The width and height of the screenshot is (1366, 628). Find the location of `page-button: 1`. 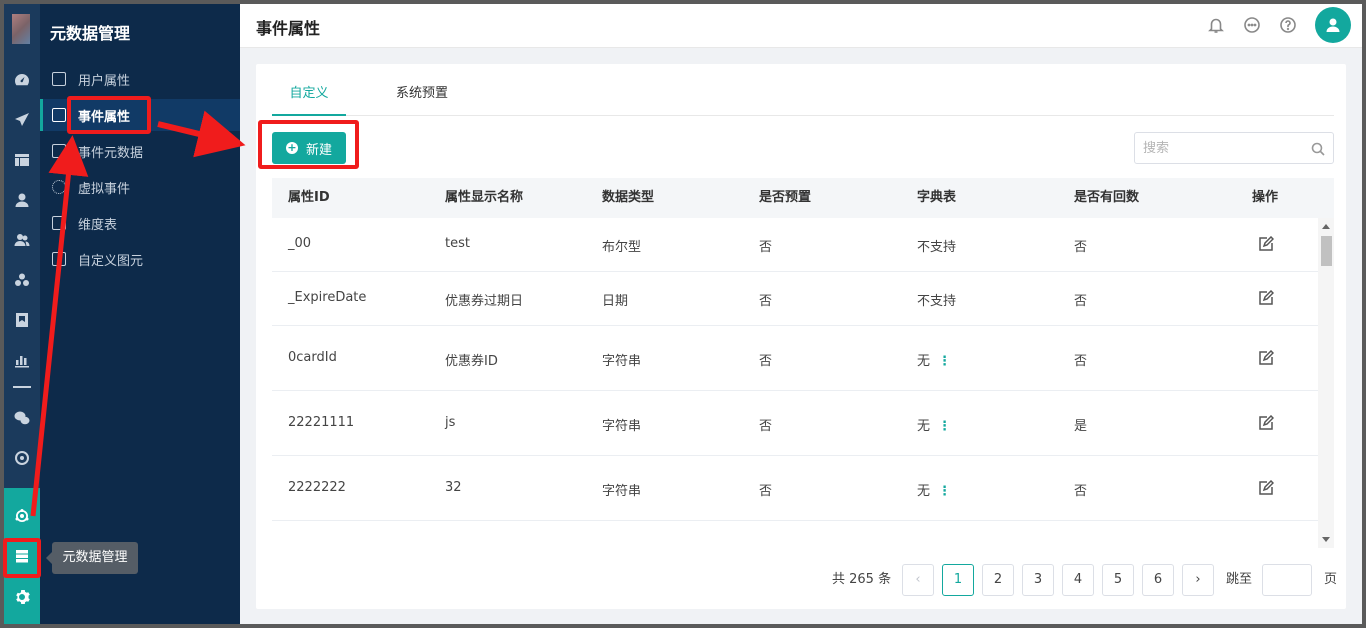

page-button: 1 is located at coordinates (958, 580).